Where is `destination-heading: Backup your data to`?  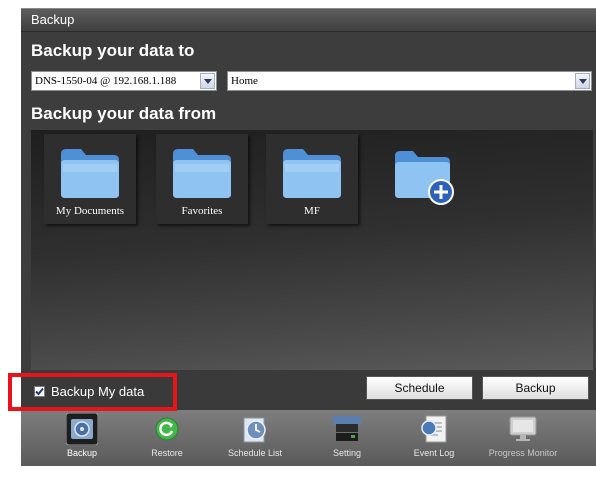
destination-heading: Backup your data to is located at coordinates (113, 50).